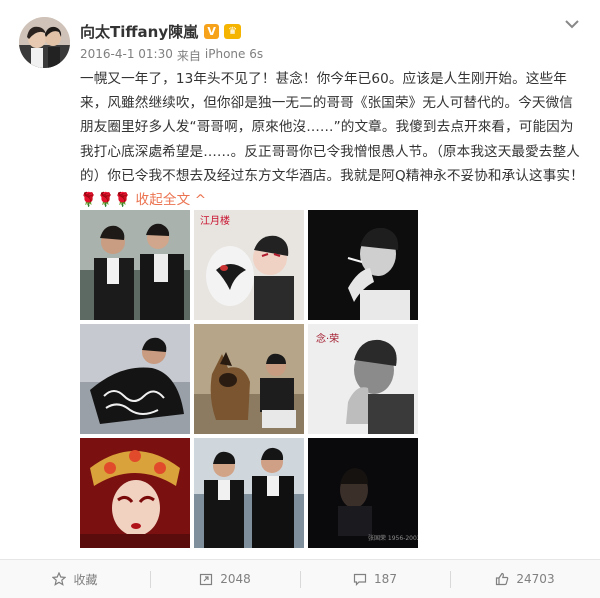 The height and width of the screenshot is (598, 600). I want to click on repost-button: 2048, so click(225, 579).